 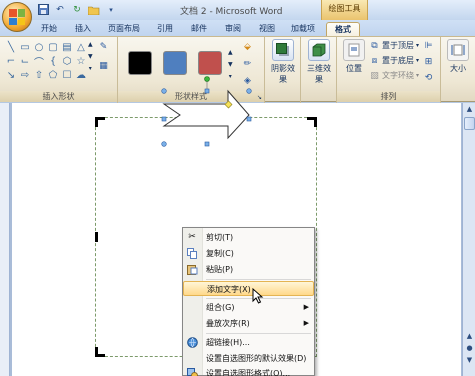 I want to click on tab-insert: 插入, so click(x=83, y=29).